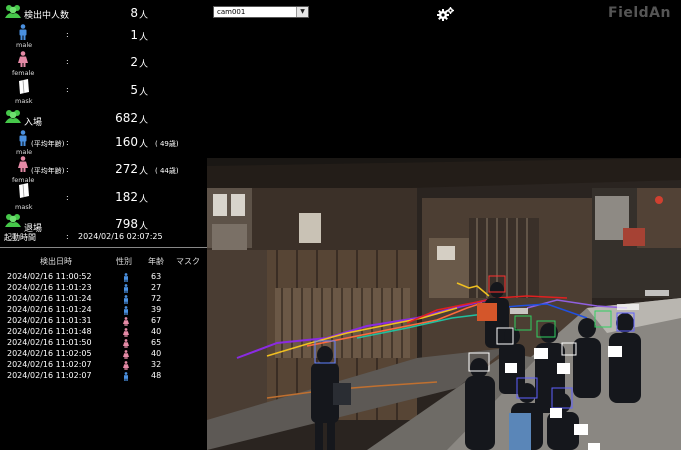 Image resolution: width=681 pixels, height=450 pixels. Describe the element at coordinates (56, 261) in the screenshot. I see `log-header-time: 検出日時` at that location.